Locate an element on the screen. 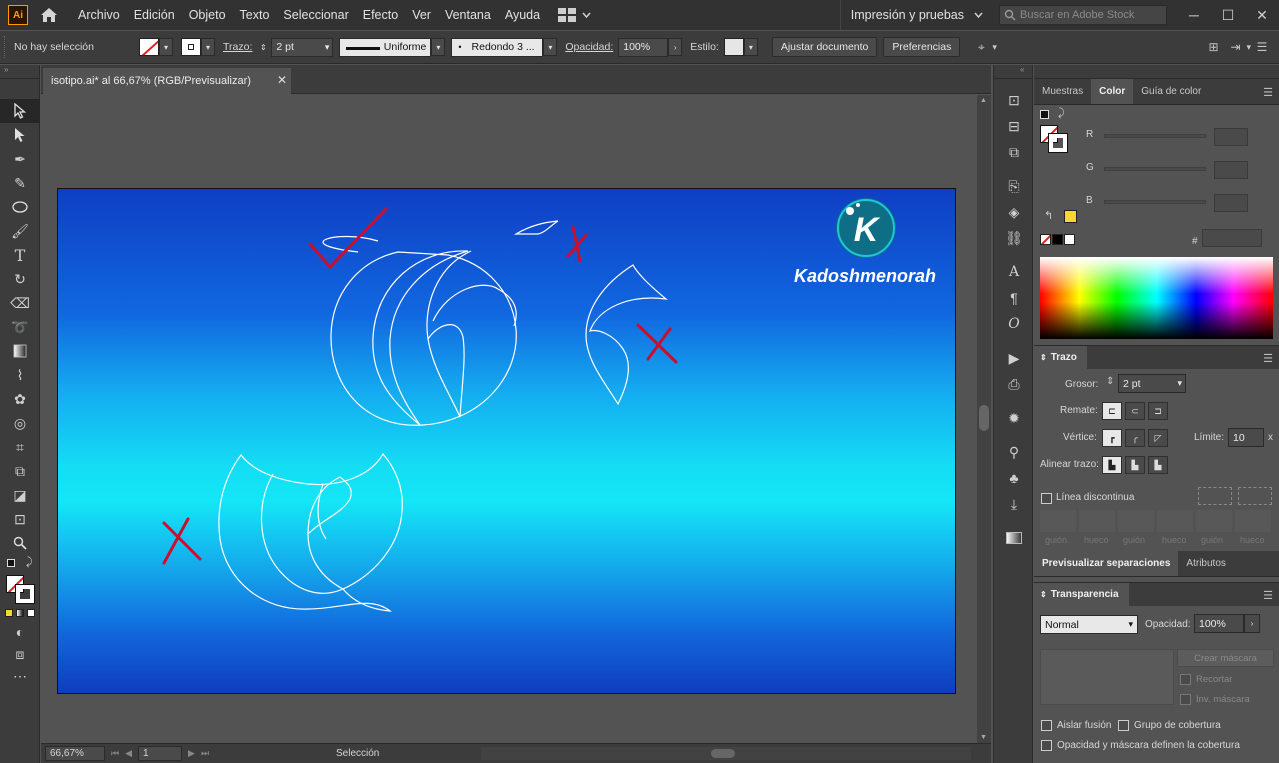 Image resolution: width=1279 pixels, height=763 pixels. sketch-4-inner is located at coordinates (306, 533).